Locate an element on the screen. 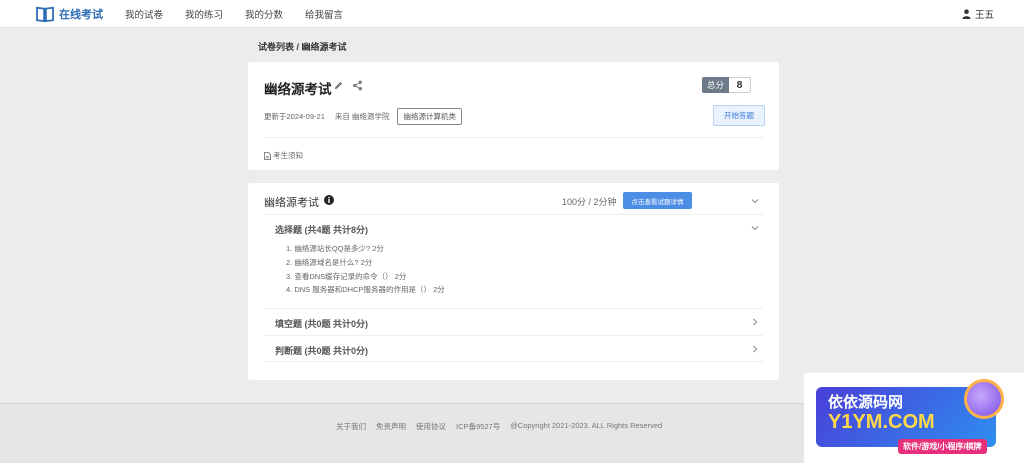 This screenshot has width=1024, height=463. watermark-line2: Y1YM.COM is located at coordinates (881, 422).